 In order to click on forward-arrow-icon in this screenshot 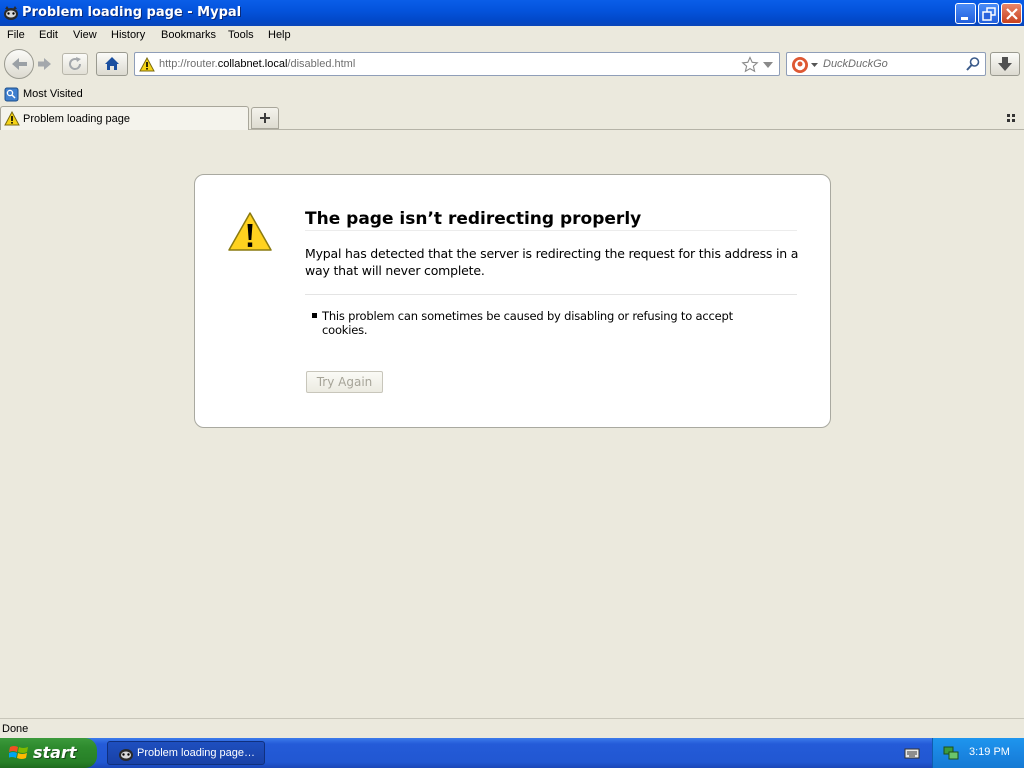, I will do `click(44, 64)`.